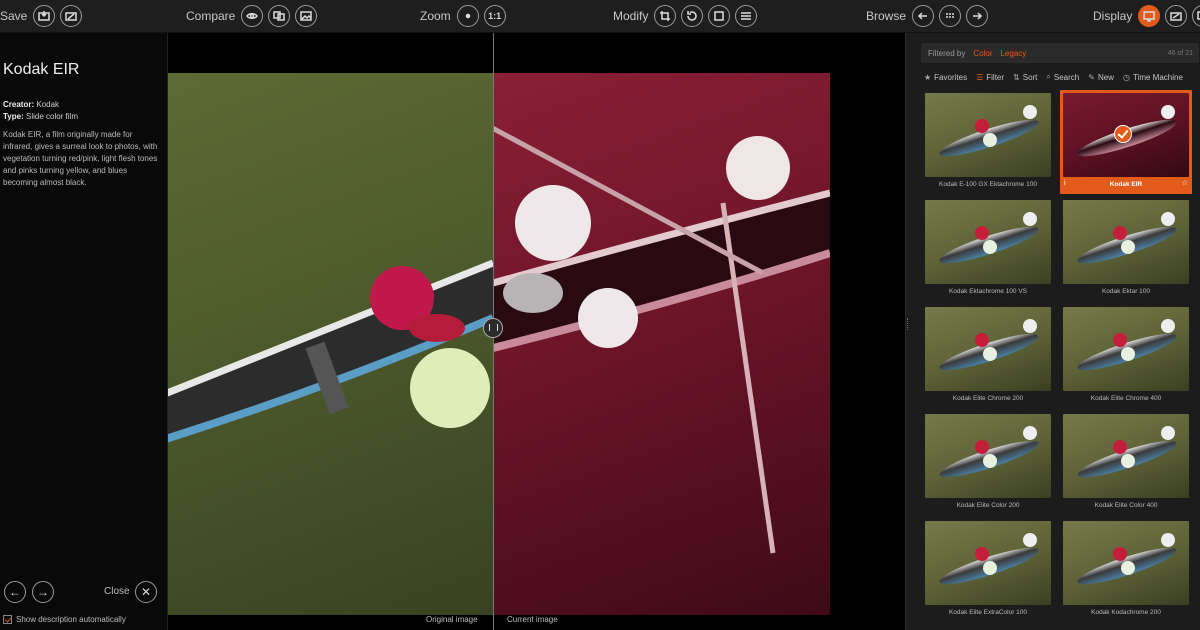 The width and height of the screenshot is (1200, 630). What do you see at coordinates (1126, 612) in the screenshot?
I see `preset-label: Kodak Kodachrome 200` at bounding box center [1126, 612].